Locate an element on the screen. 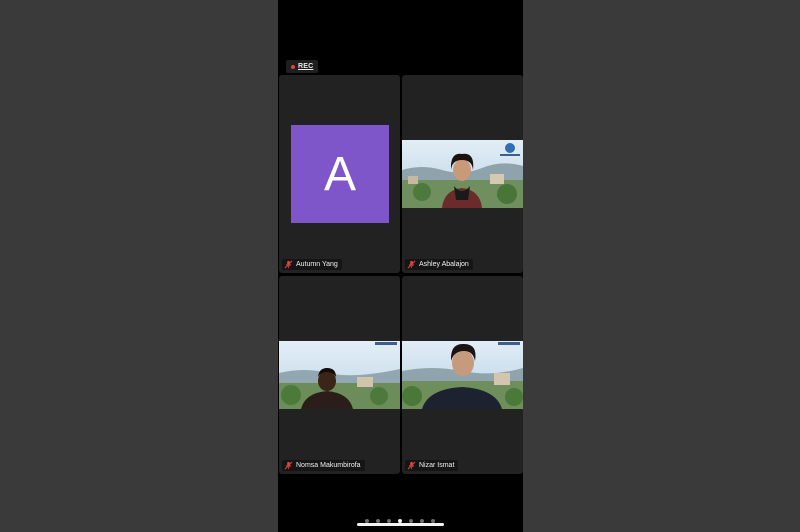  participant-name: Nomsa Makumbirofa is located at coordinates (328, 465).